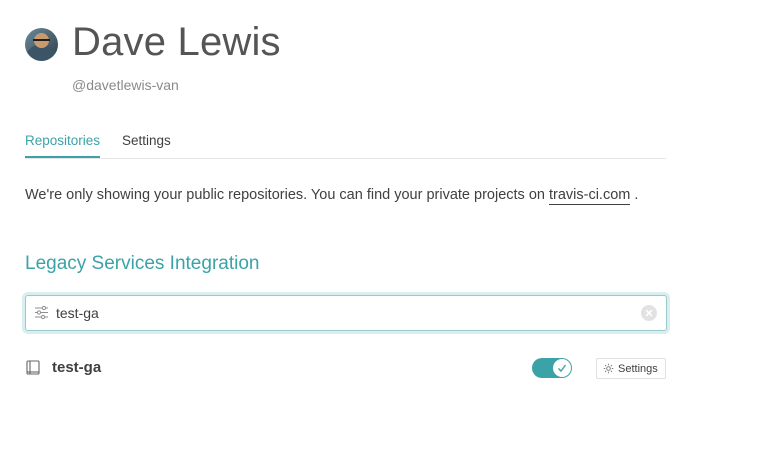 This screenshot has height=453, width=775. Describe the element at coordinates (346, 369) in the screenshot. I see `repository-row: test-ga Settings` at that location.